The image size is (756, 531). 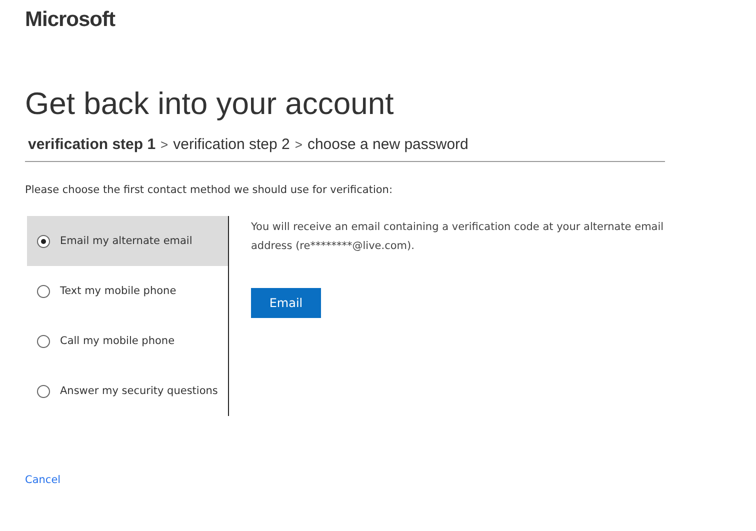 I want to click on option-label: Text my mobile phone, so click(x=118, y=291).